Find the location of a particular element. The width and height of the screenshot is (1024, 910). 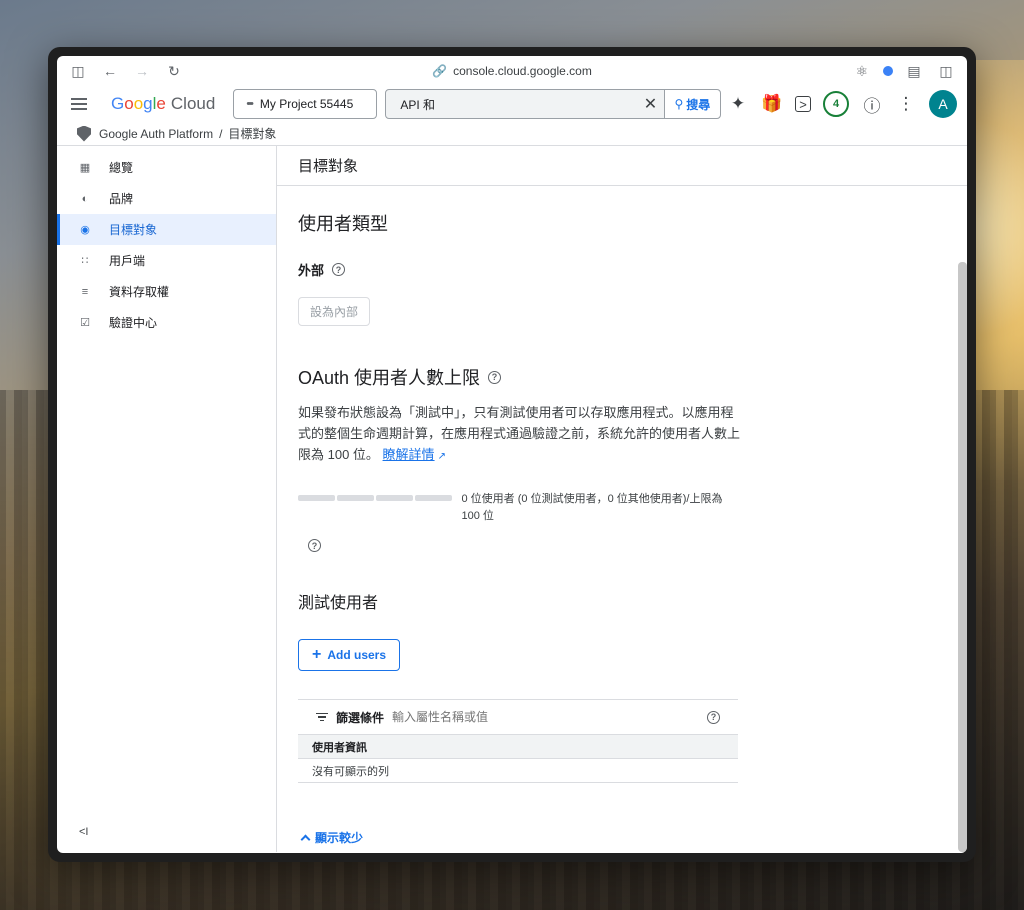

column-header-user-info: 使用者資訊 is located at coordinates (518, 746).